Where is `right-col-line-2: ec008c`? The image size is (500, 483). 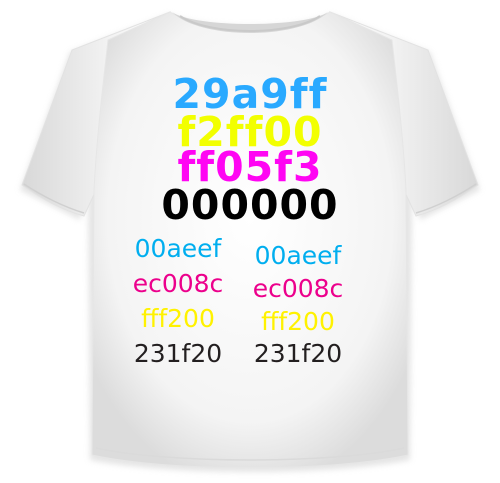 right-col-line-2: ec008c is located at coordinates (298, 288).